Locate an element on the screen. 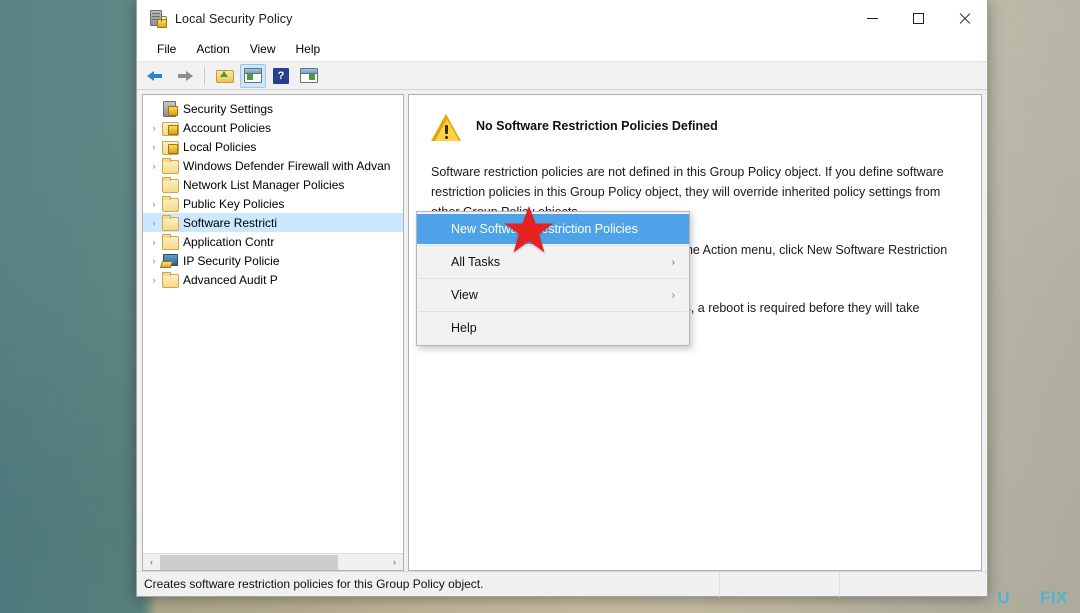 Image resolution: width=1080 pixels, height=613 pixels. tree-item-label: Public Key Policies is located at coordinates (234, 203).